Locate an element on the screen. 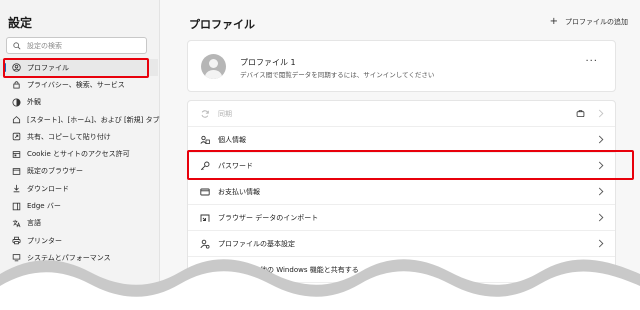 This screenshot has height=310, width=640. sidebar-item-label: Cookie とサイトのアクセス許可 is located at coordinates (78, 154).